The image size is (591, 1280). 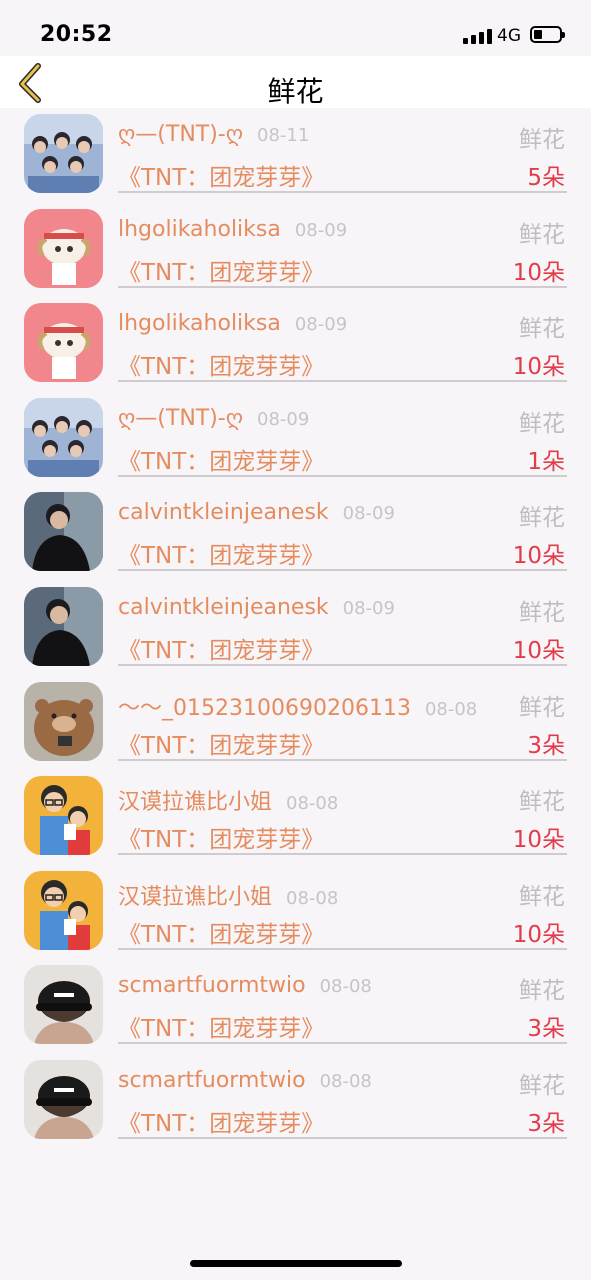 I want to click on status-time: 20:52, so click(x=76, y=34).